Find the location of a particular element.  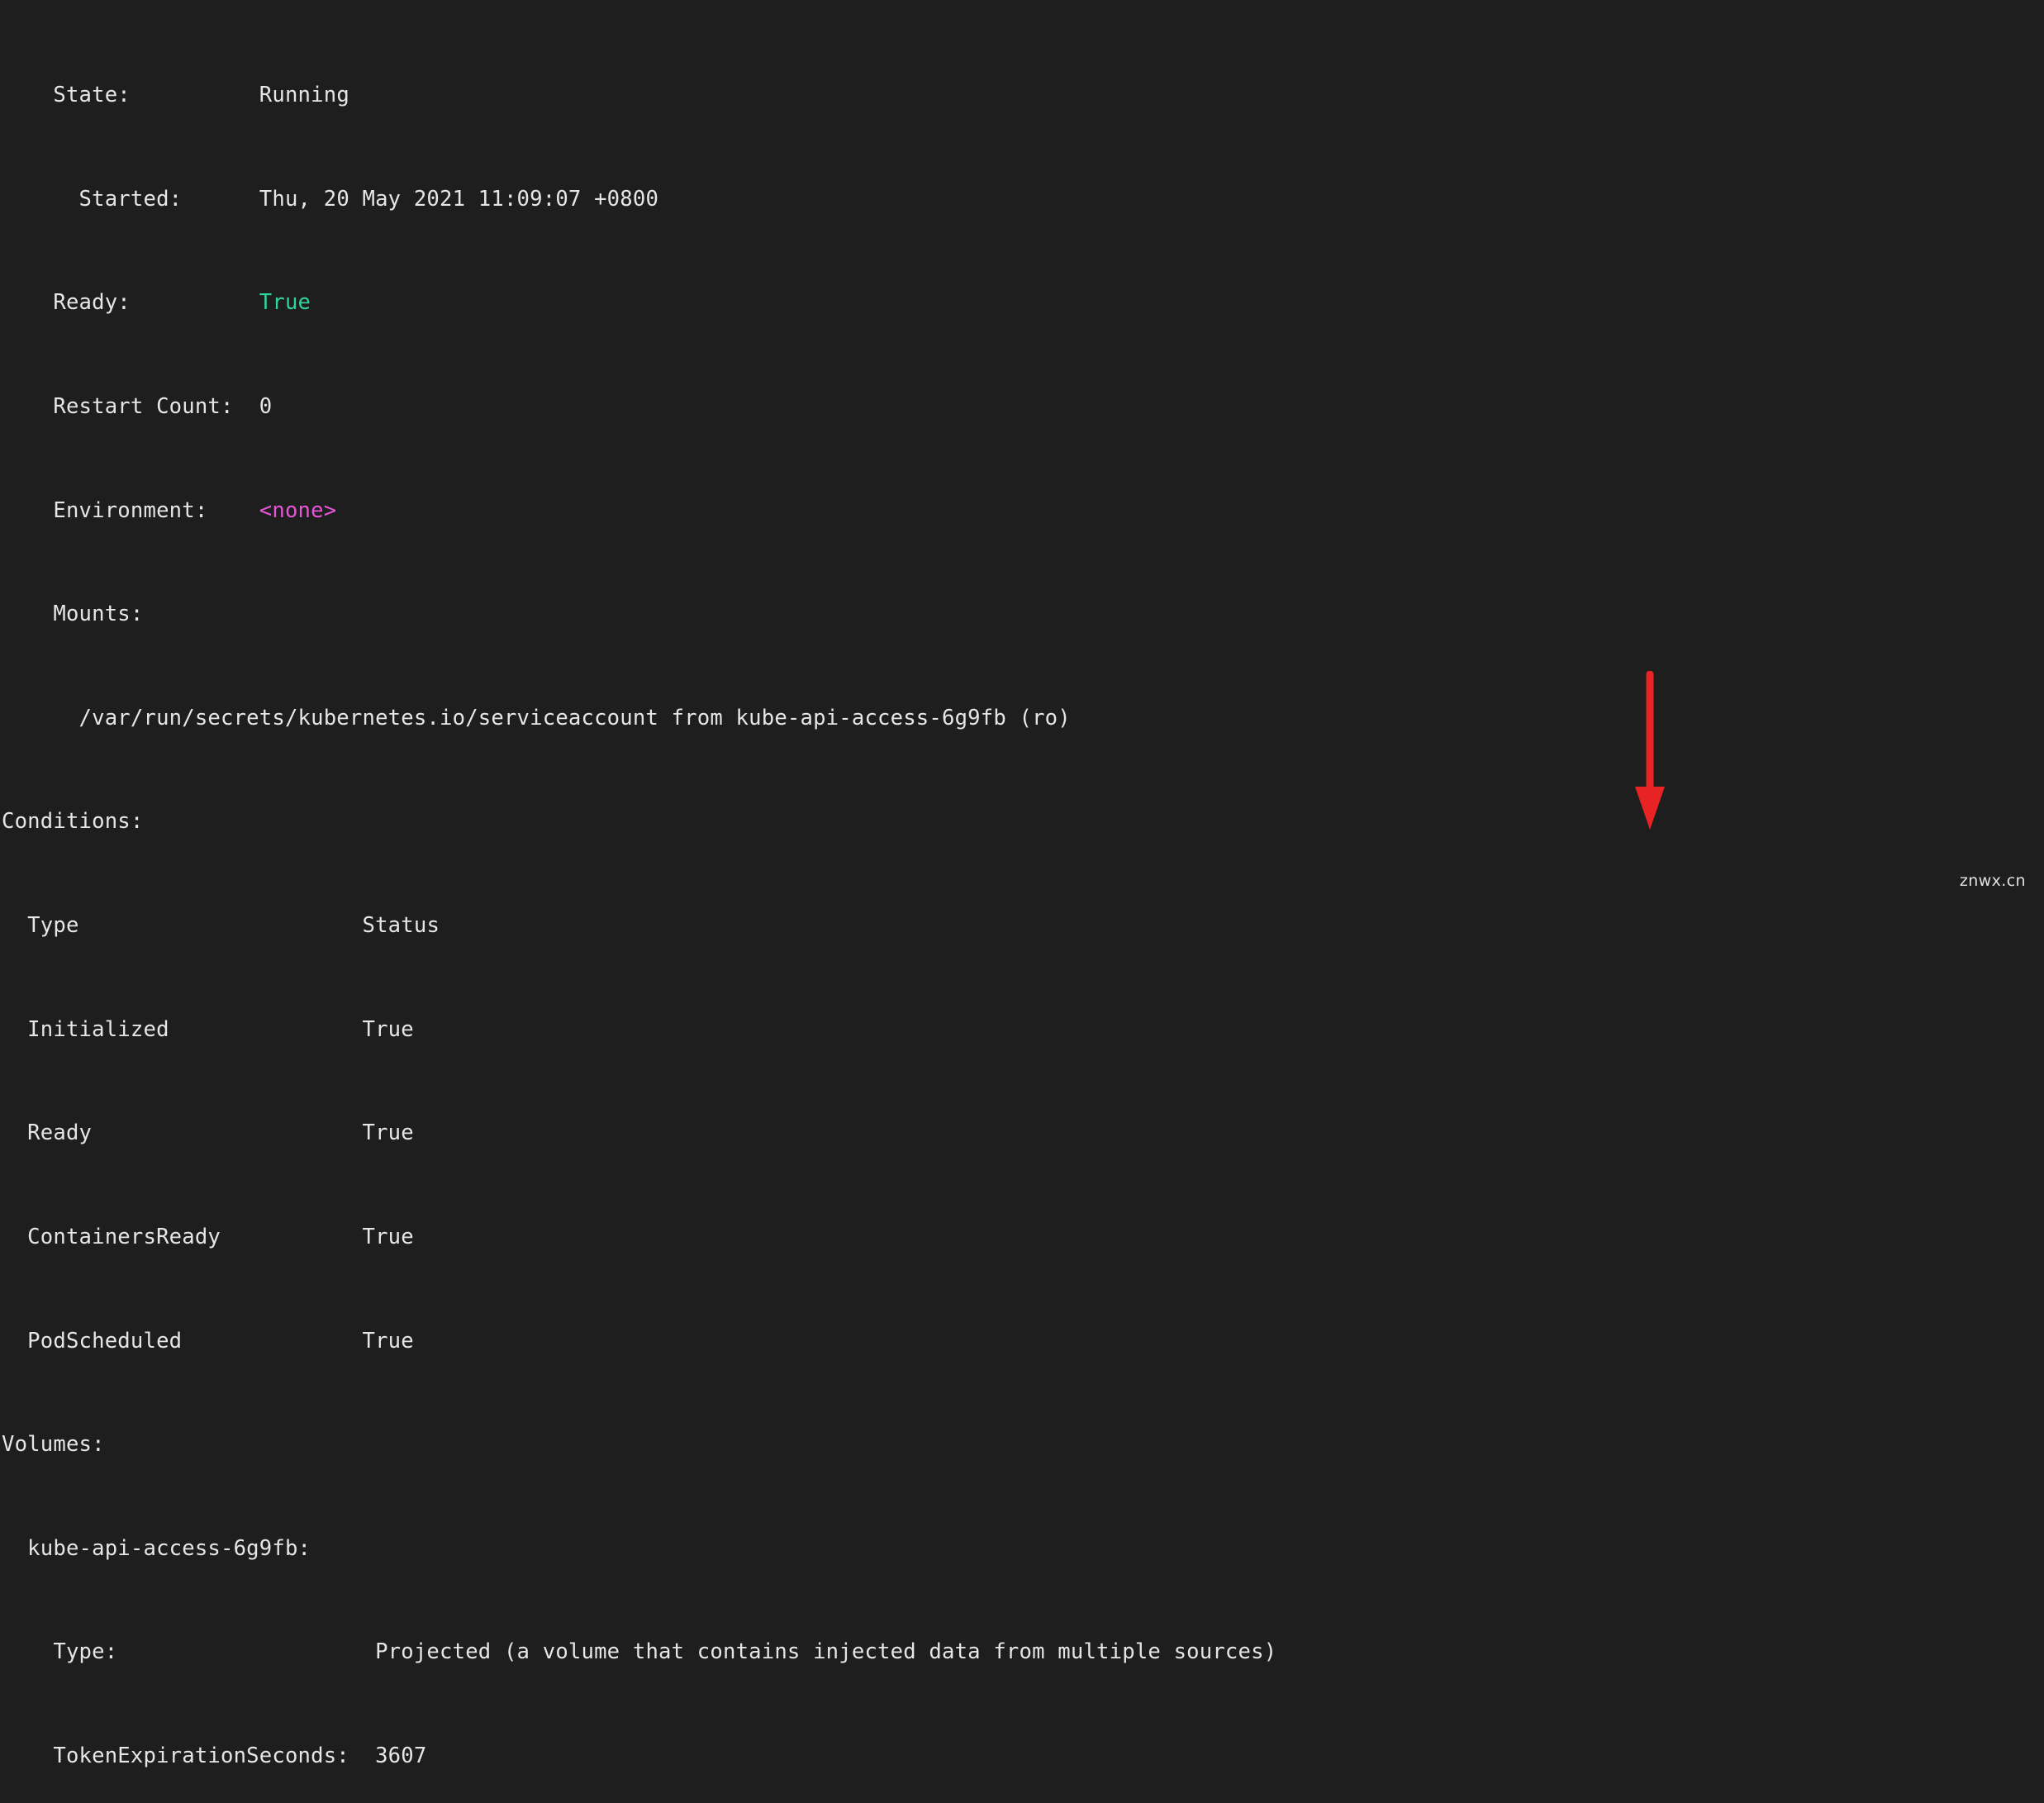

condition-type: PodScheduled is located at coordinates (182, 1340).